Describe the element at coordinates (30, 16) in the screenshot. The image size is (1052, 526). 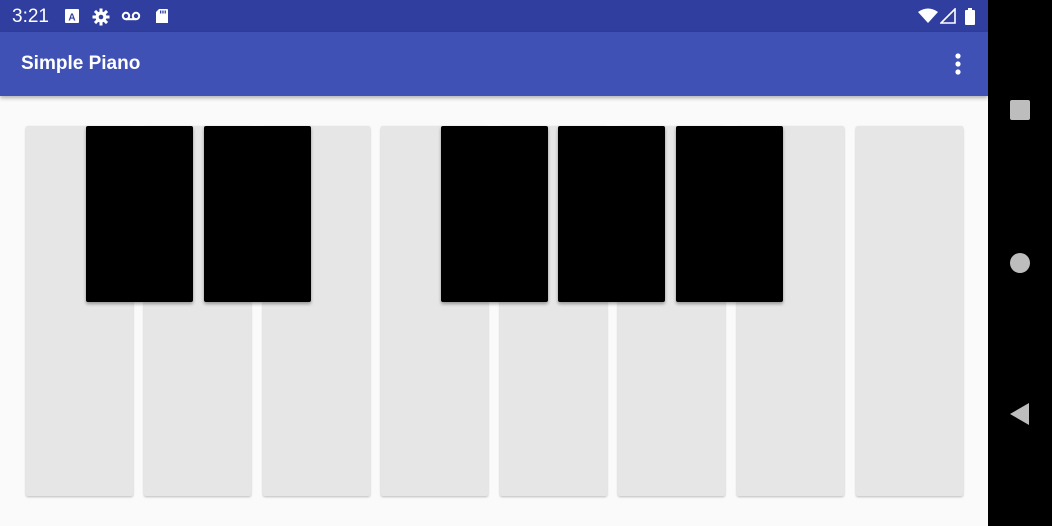
I see `status-time: 3:21` at that location.